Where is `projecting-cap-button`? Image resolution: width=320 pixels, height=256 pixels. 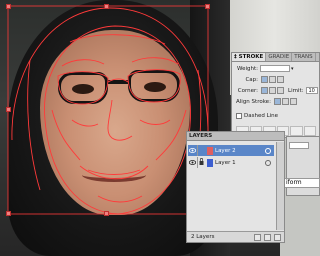
projecting-cap-button is located at coordinates (280, 79).